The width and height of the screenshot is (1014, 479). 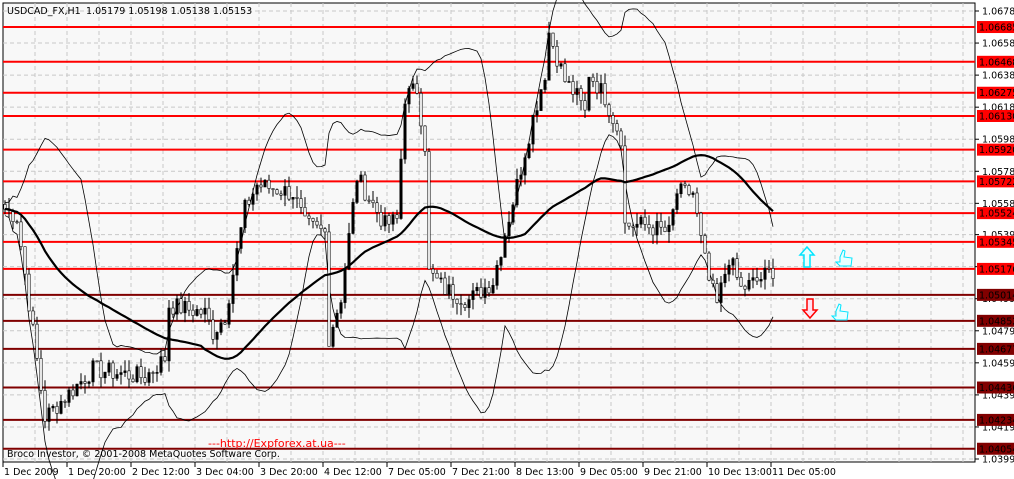 What do you see at coordinates (169, 11) in the screenshot?
I see `ohlc-readout: 1.05179 1.05198 1.05138 1.05153` at bounding box center [169, 11].